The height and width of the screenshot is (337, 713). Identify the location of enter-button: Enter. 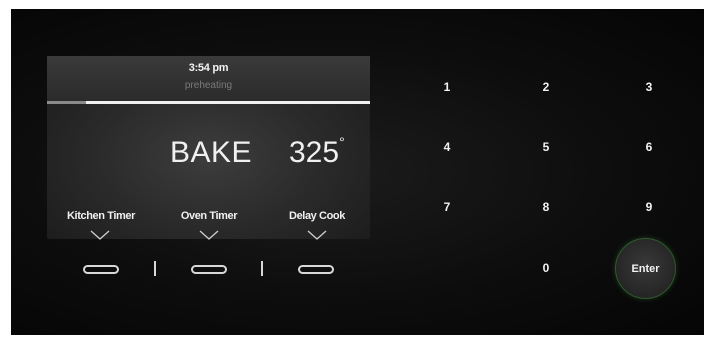
(645, 268).